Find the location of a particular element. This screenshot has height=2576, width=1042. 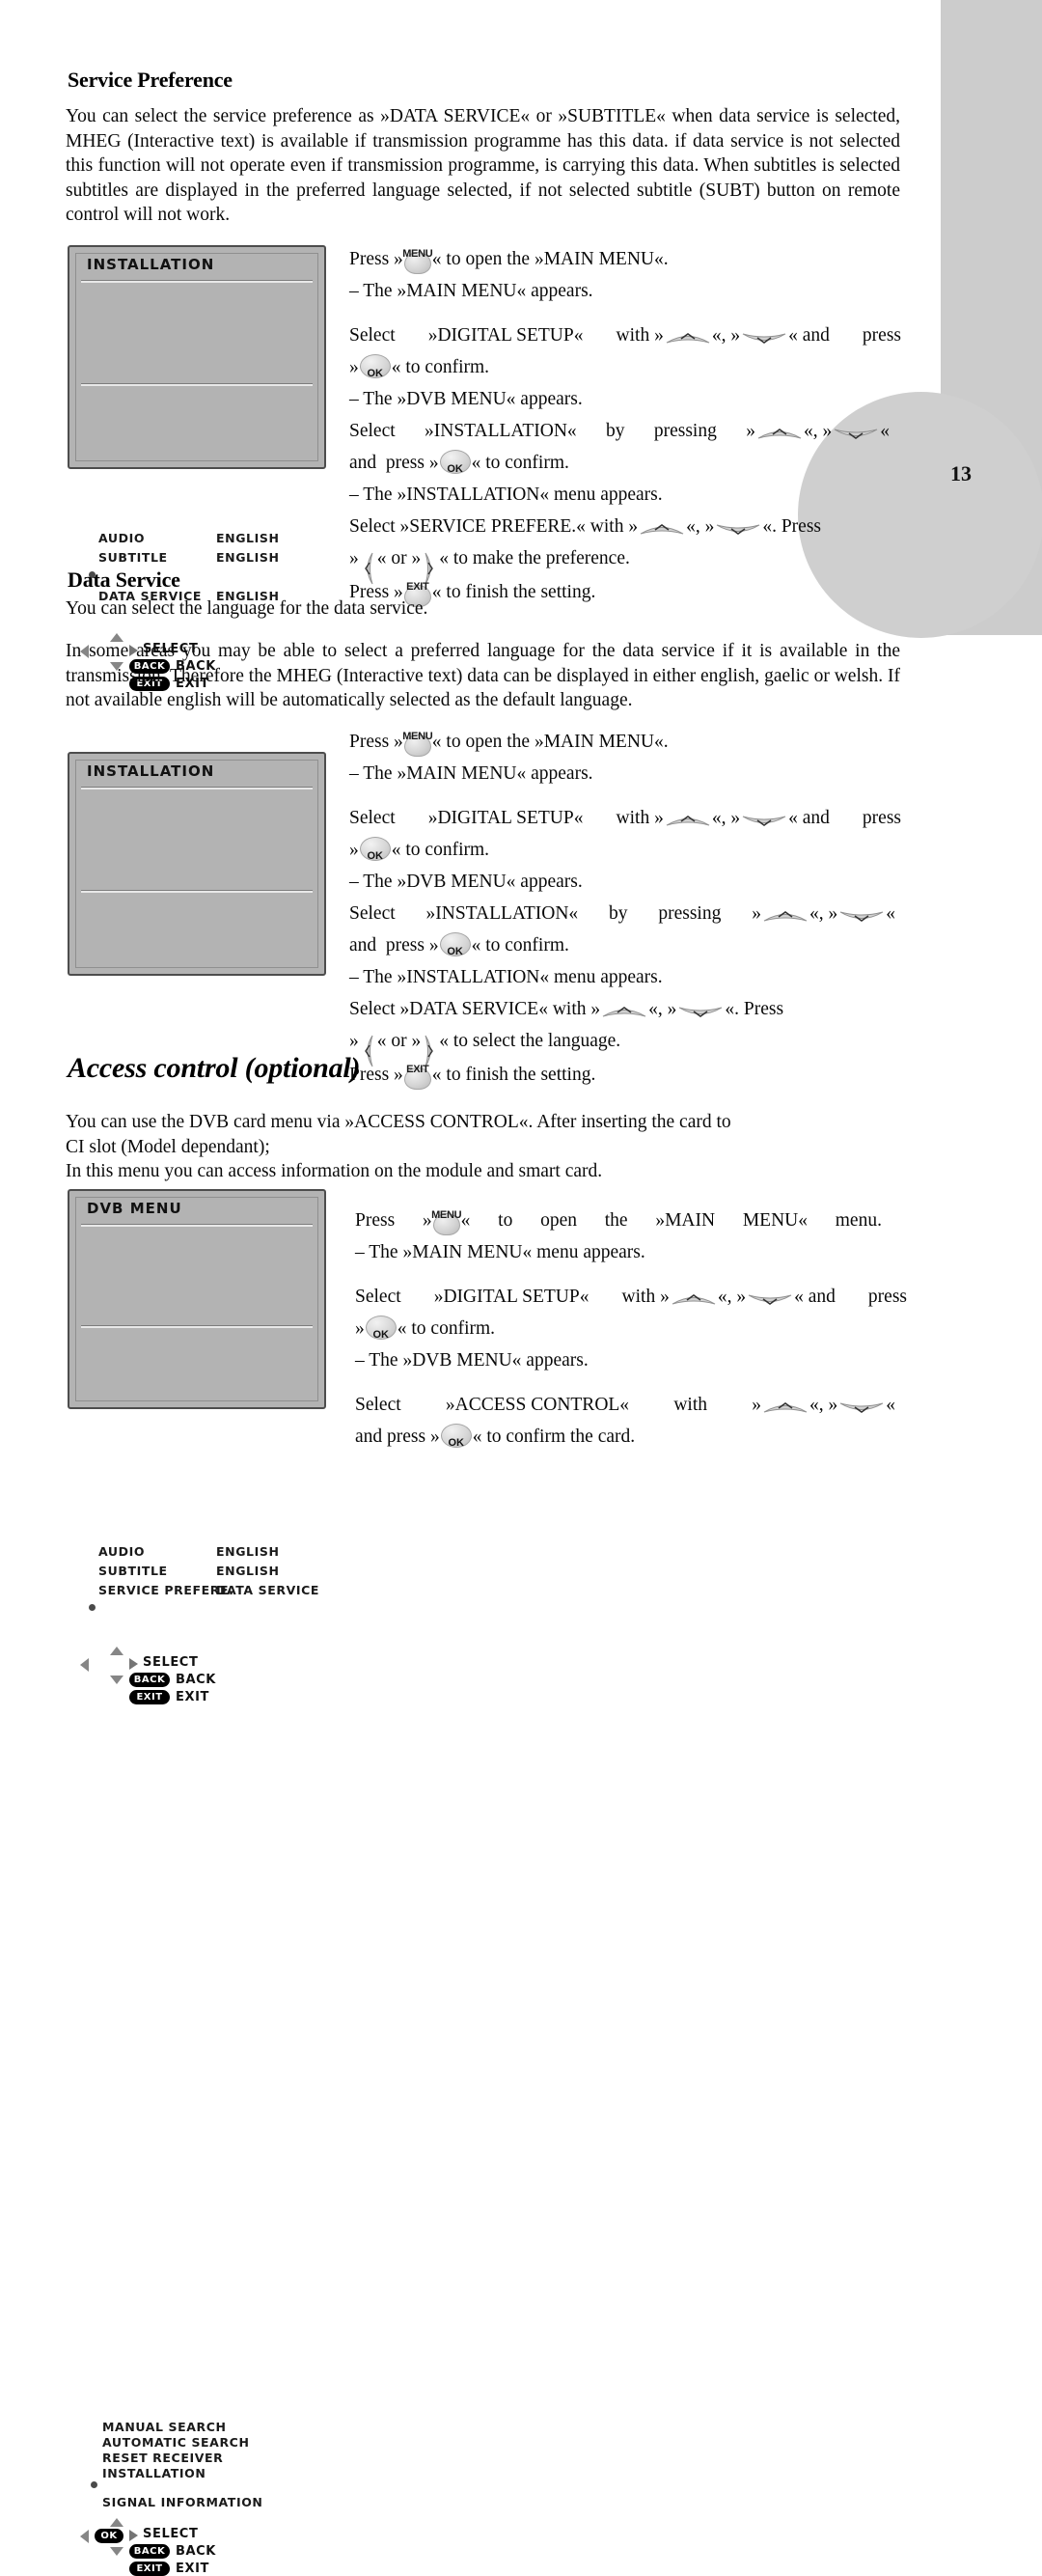

instruction-text: Select »DATA SERVICE« with » is located at coordinates (475, 1009).